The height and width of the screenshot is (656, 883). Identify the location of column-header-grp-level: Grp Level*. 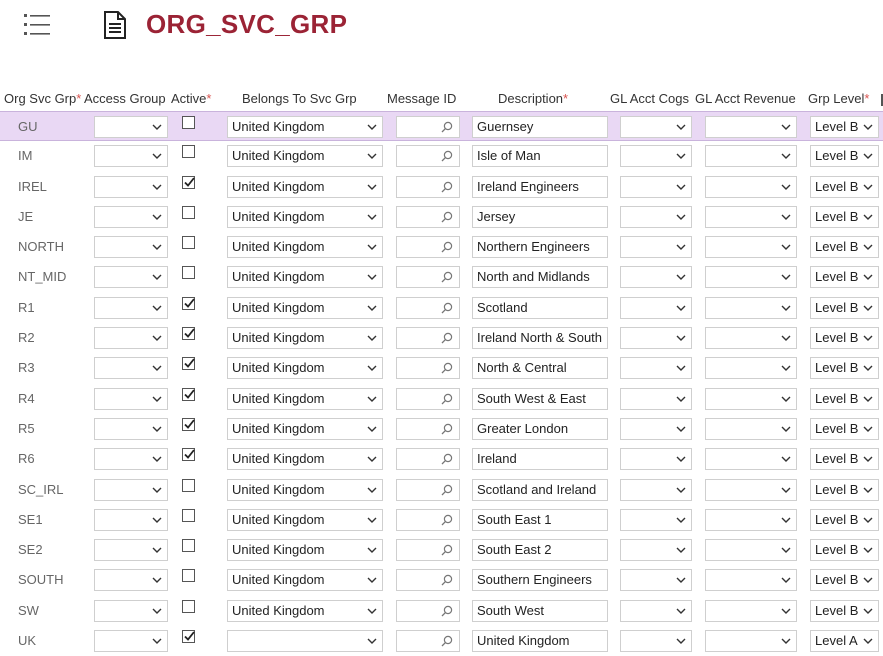
(838, 98).